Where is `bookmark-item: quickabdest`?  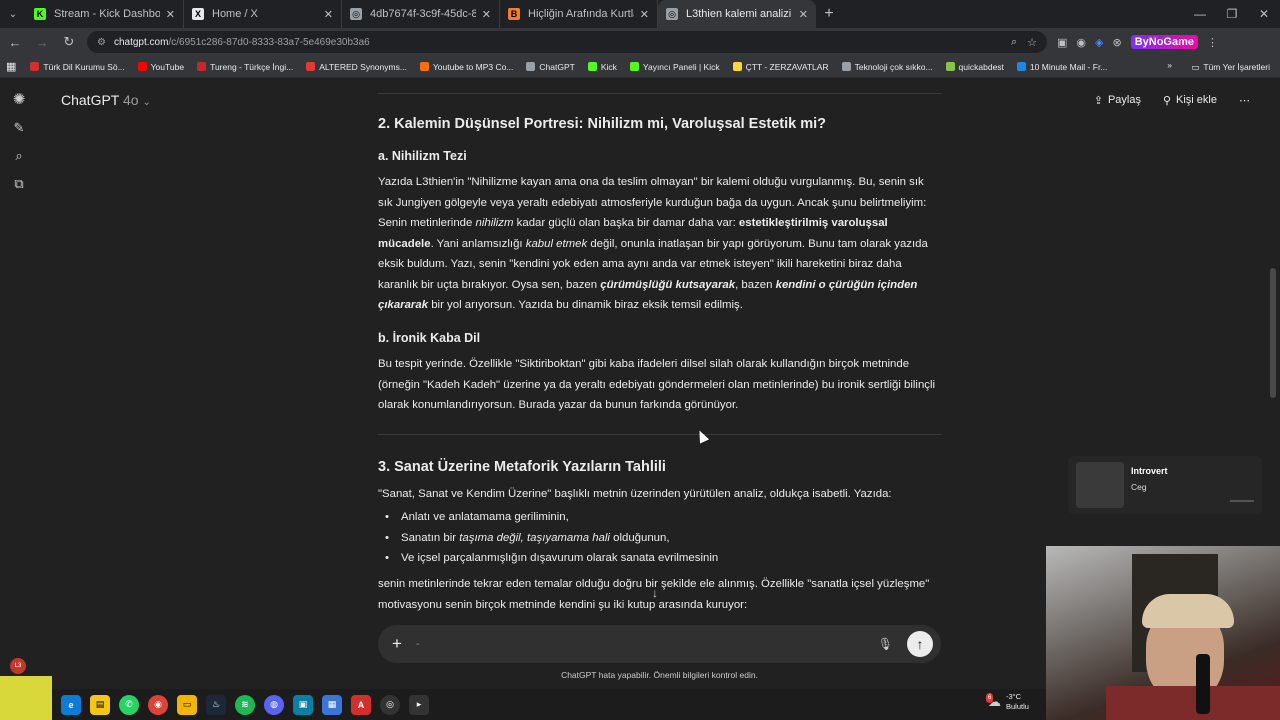
bookmark-item: quickabdest is located at coordinates (974, 67).